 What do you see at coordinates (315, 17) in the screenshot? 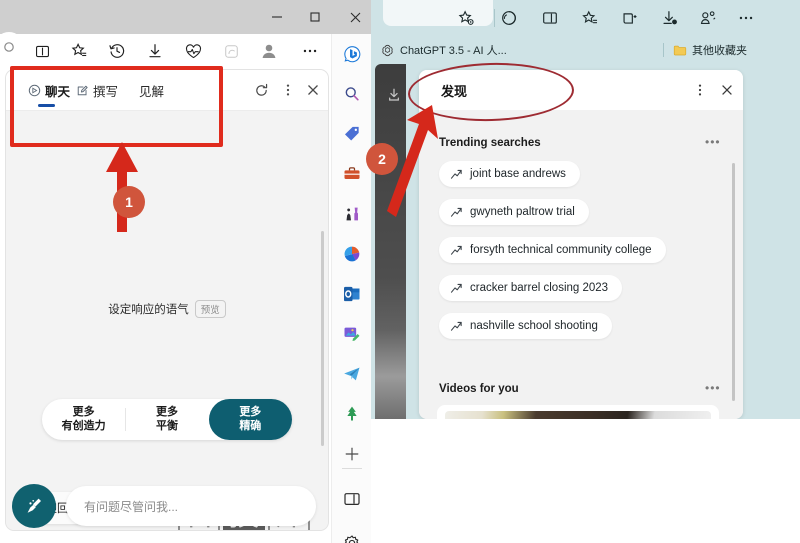
I see `maximize-button` at bounding box center [315, 17].